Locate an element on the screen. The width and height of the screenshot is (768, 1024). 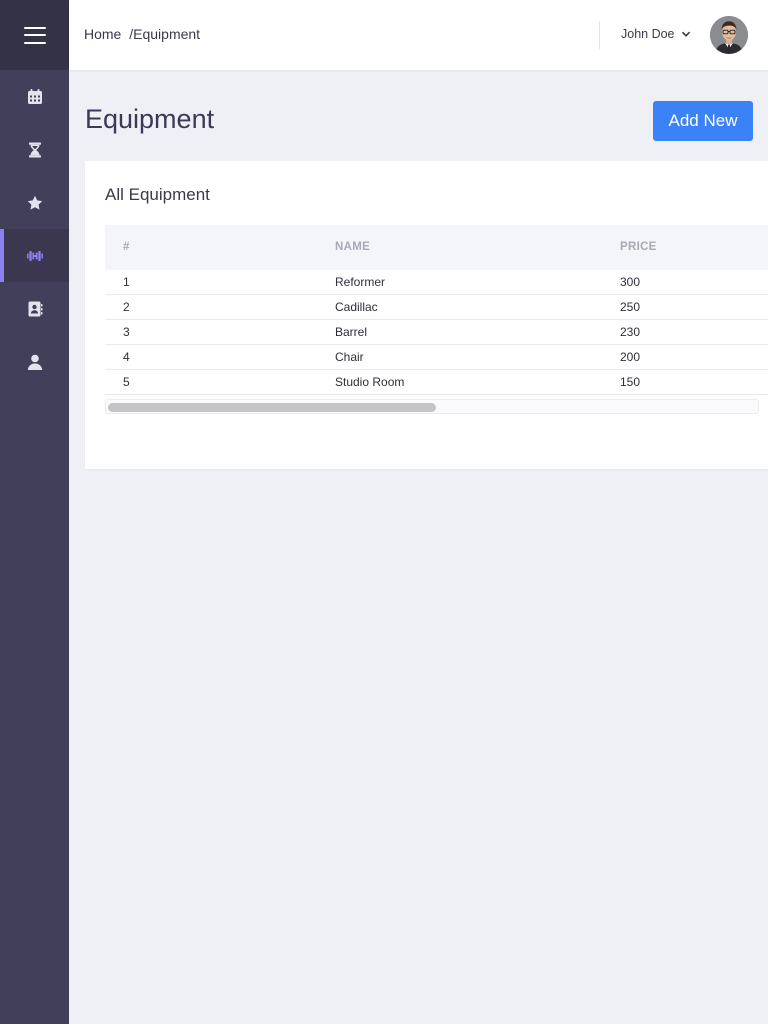
table-row: 2 Cadillac 250 is located at coordinates (436, 307).